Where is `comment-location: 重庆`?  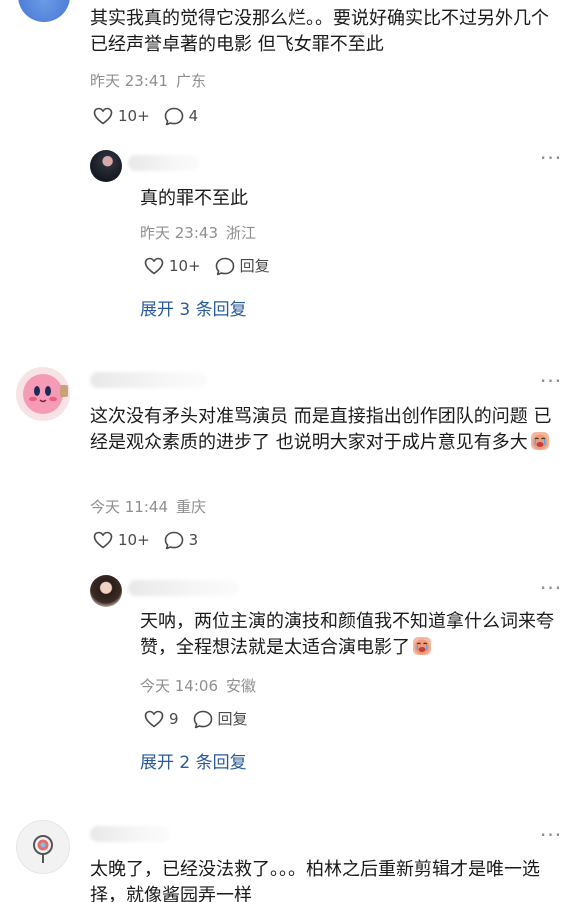
comment-location: 重庆 is located at coordinates (191, 507).